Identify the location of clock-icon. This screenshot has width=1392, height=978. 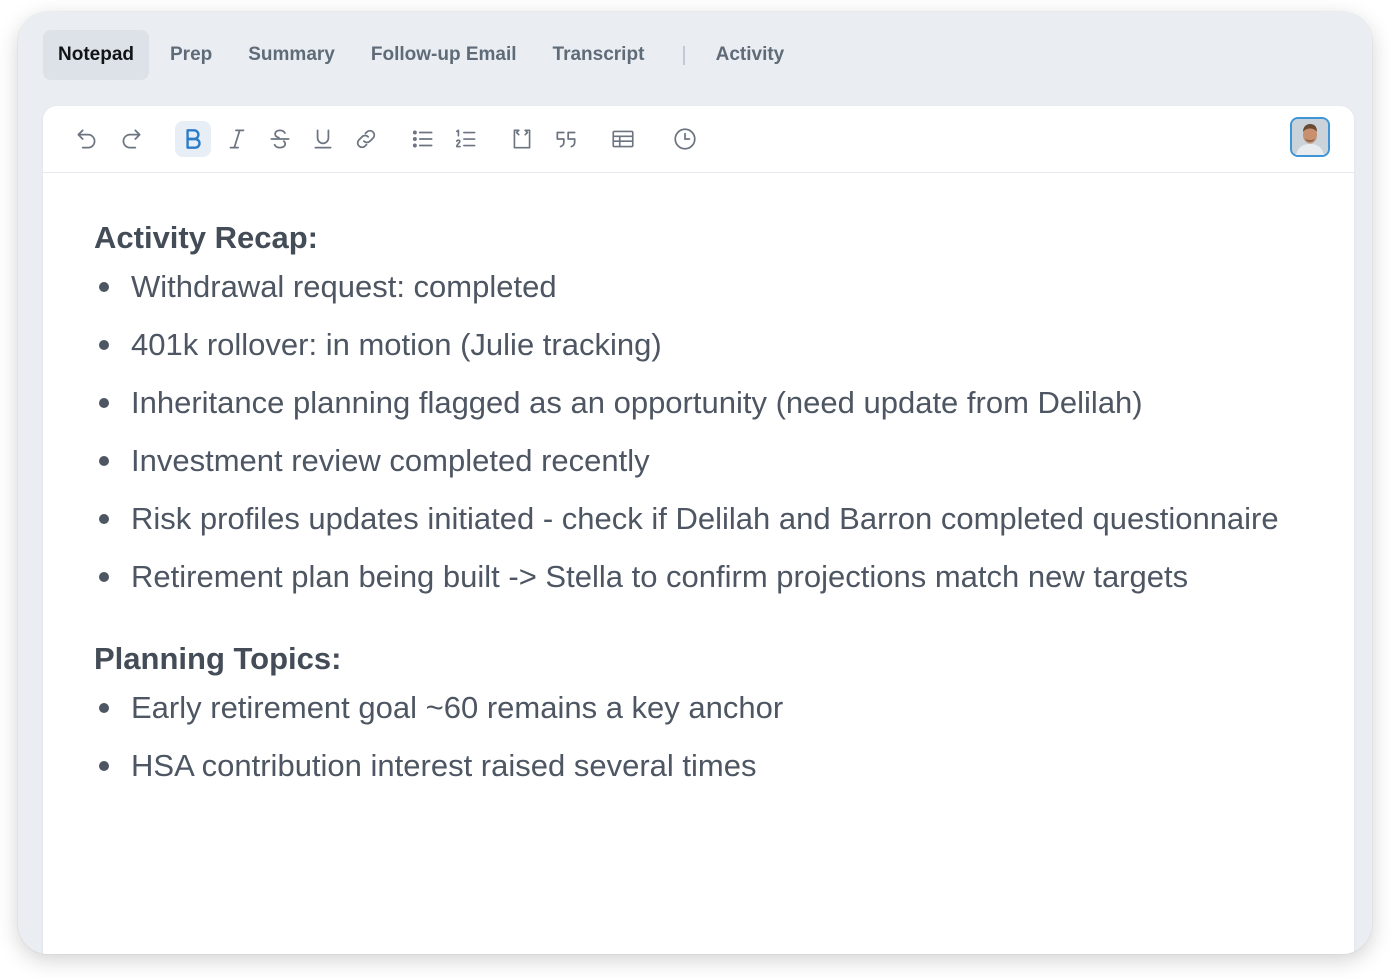
(685, 139).